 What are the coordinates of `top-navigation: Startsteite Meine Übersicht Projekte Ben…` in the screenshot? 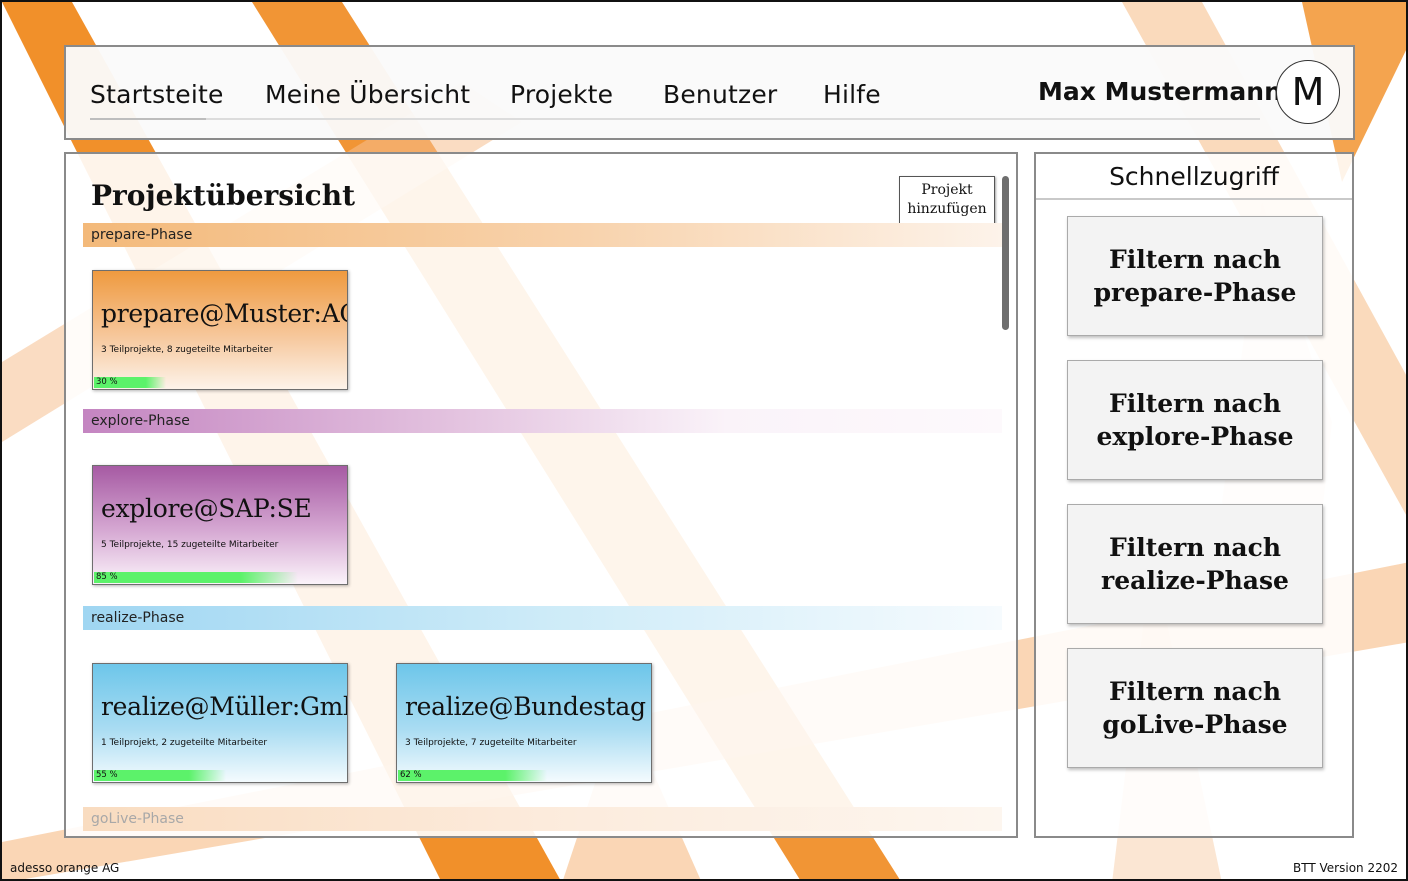 It's located at (709, 92).